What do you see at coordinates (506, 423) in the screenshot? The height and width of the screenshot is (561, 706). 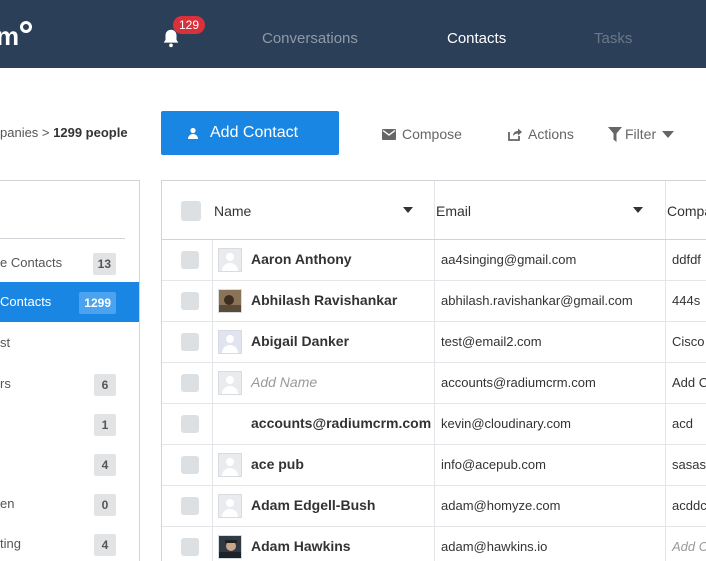 I see `contact-email: kevin@cloudinary.com` at bounding box center [506, 423].